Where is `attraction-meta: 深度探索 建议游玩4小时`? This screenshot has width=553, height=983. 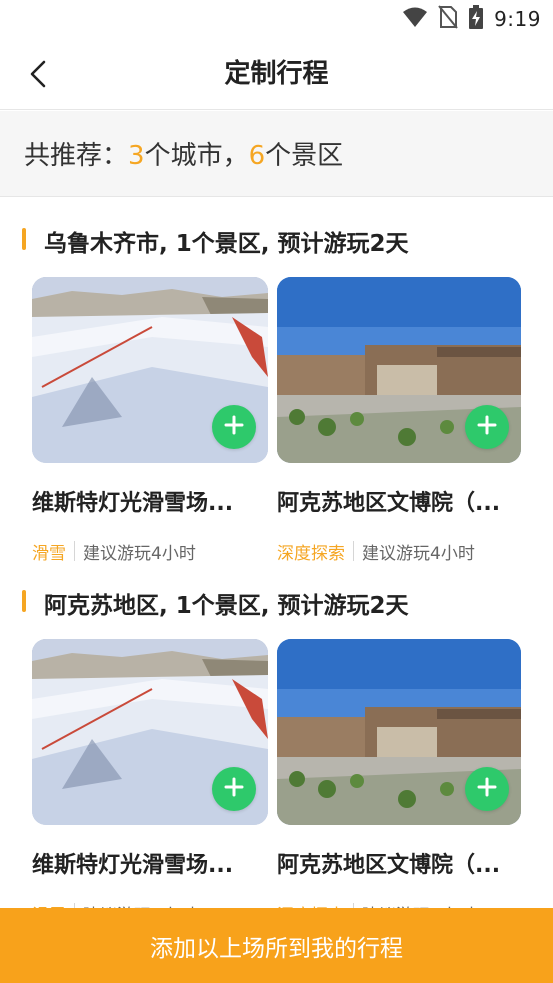
attraction-meta: 深度探索 建议游玩4小时 is located at coordinates (376, 551).